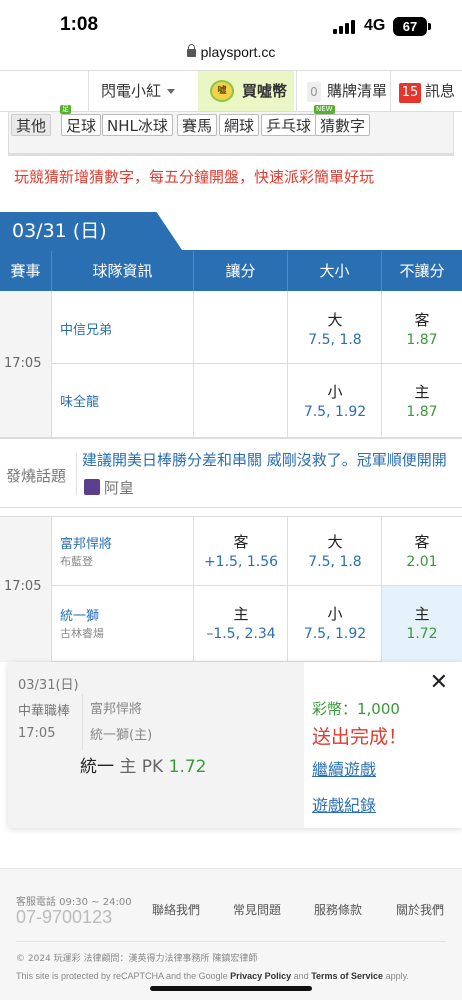  I want to click on away-team: 中信兄弟, so click(86, 328).